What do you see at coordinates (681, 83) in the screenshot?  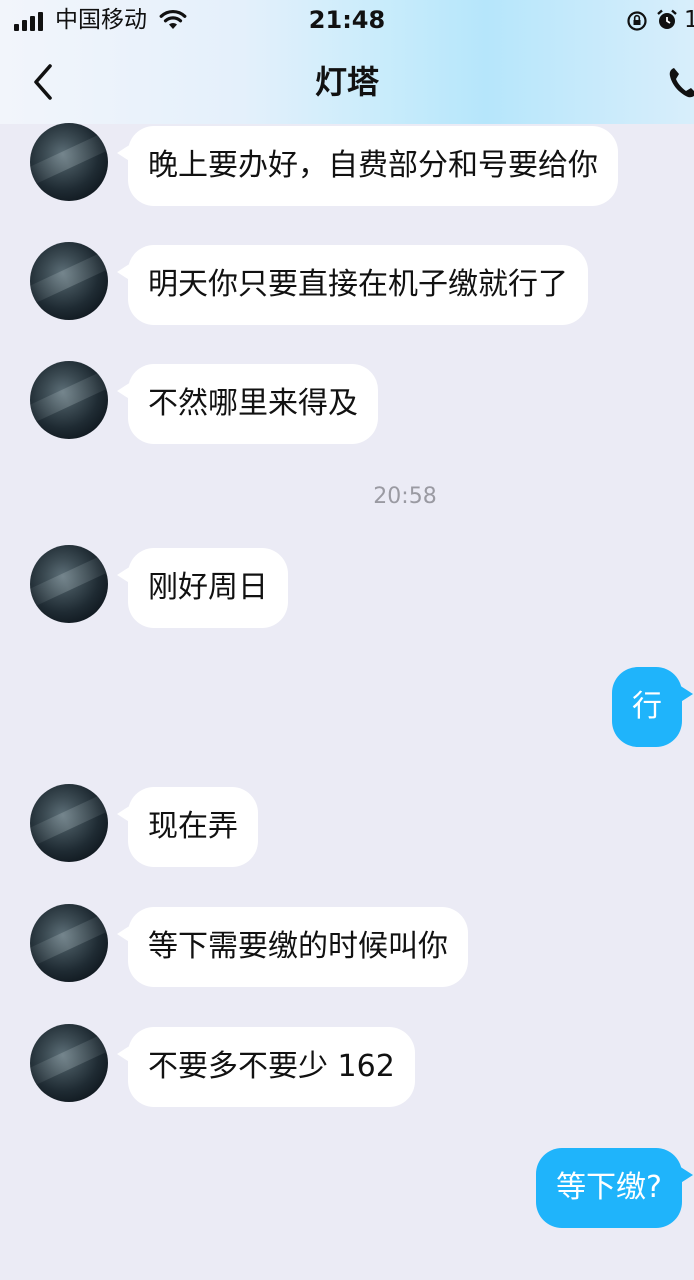 I see `phone-call-icon` at bounding box center [681, 83].